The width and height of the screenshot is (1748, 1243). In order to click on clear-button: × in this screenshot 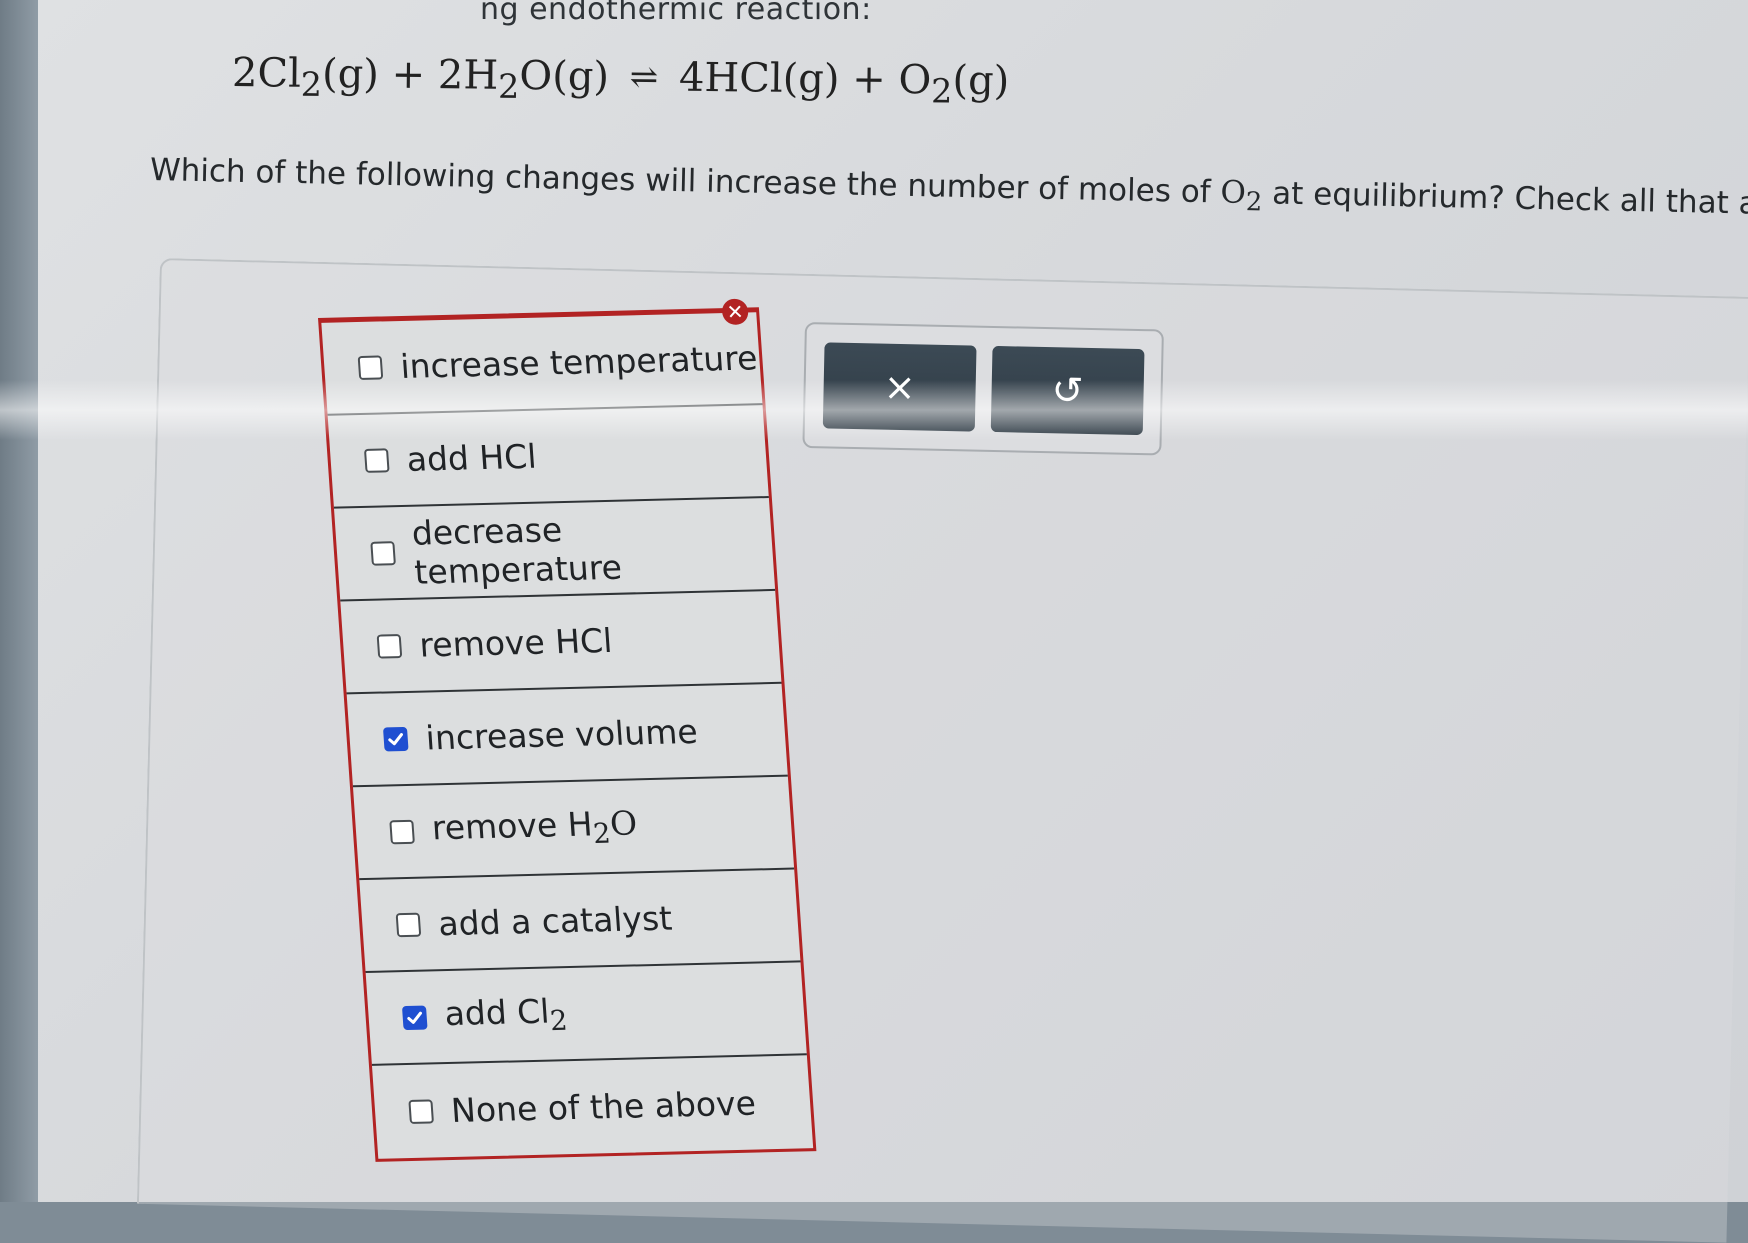, I will do `click(899, 387)`.